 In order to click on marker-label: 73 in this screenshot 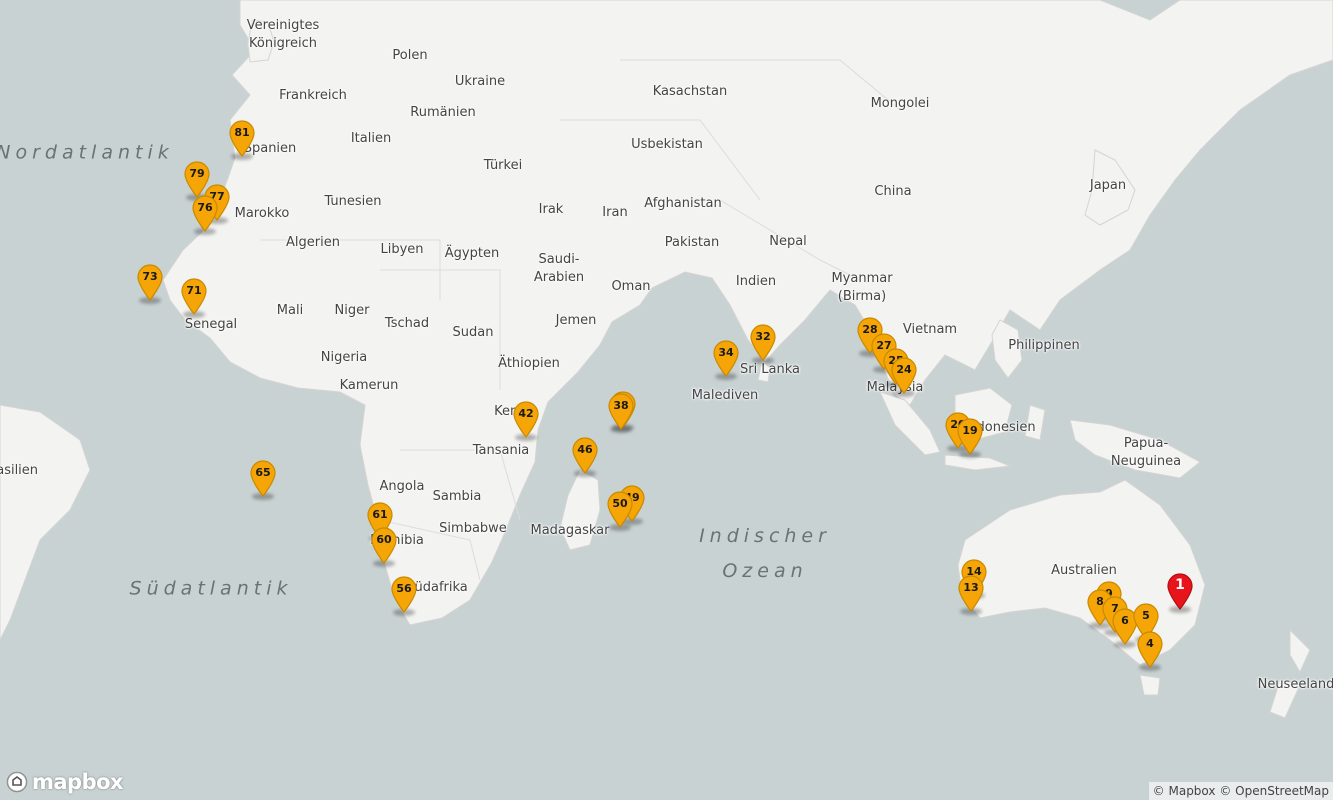, I will do `click(150, 276)`.